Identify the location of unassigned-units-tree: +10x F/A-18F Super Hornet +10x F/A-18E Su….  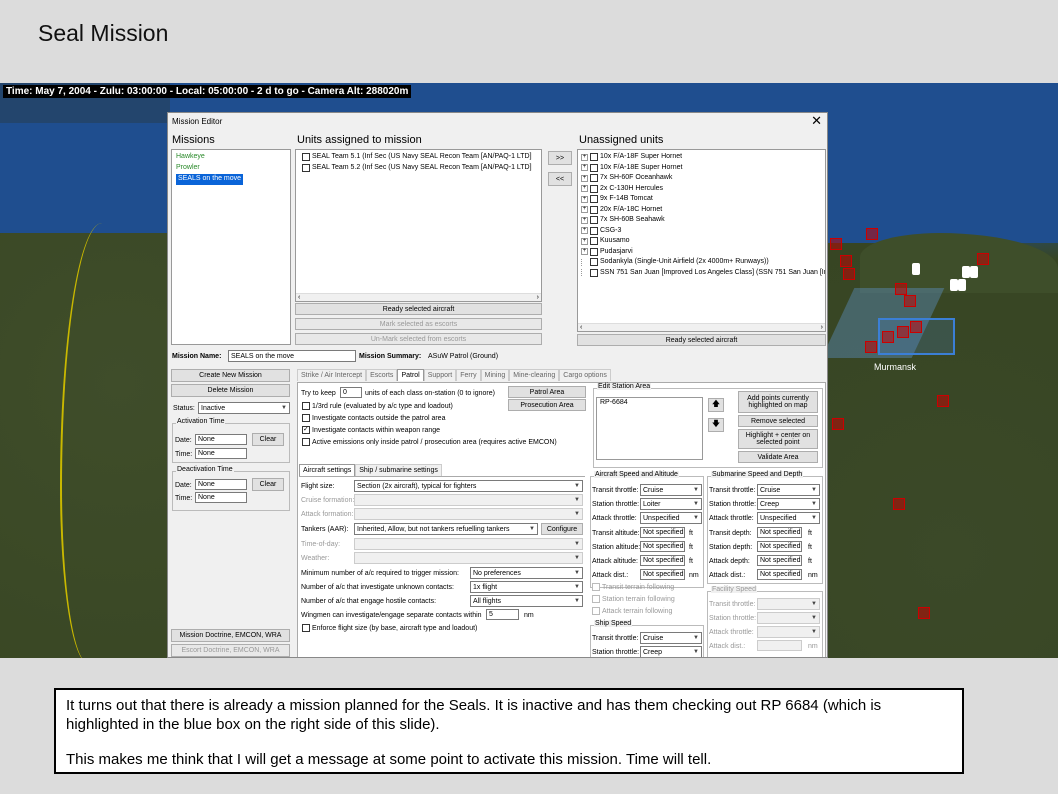
(701, 240).